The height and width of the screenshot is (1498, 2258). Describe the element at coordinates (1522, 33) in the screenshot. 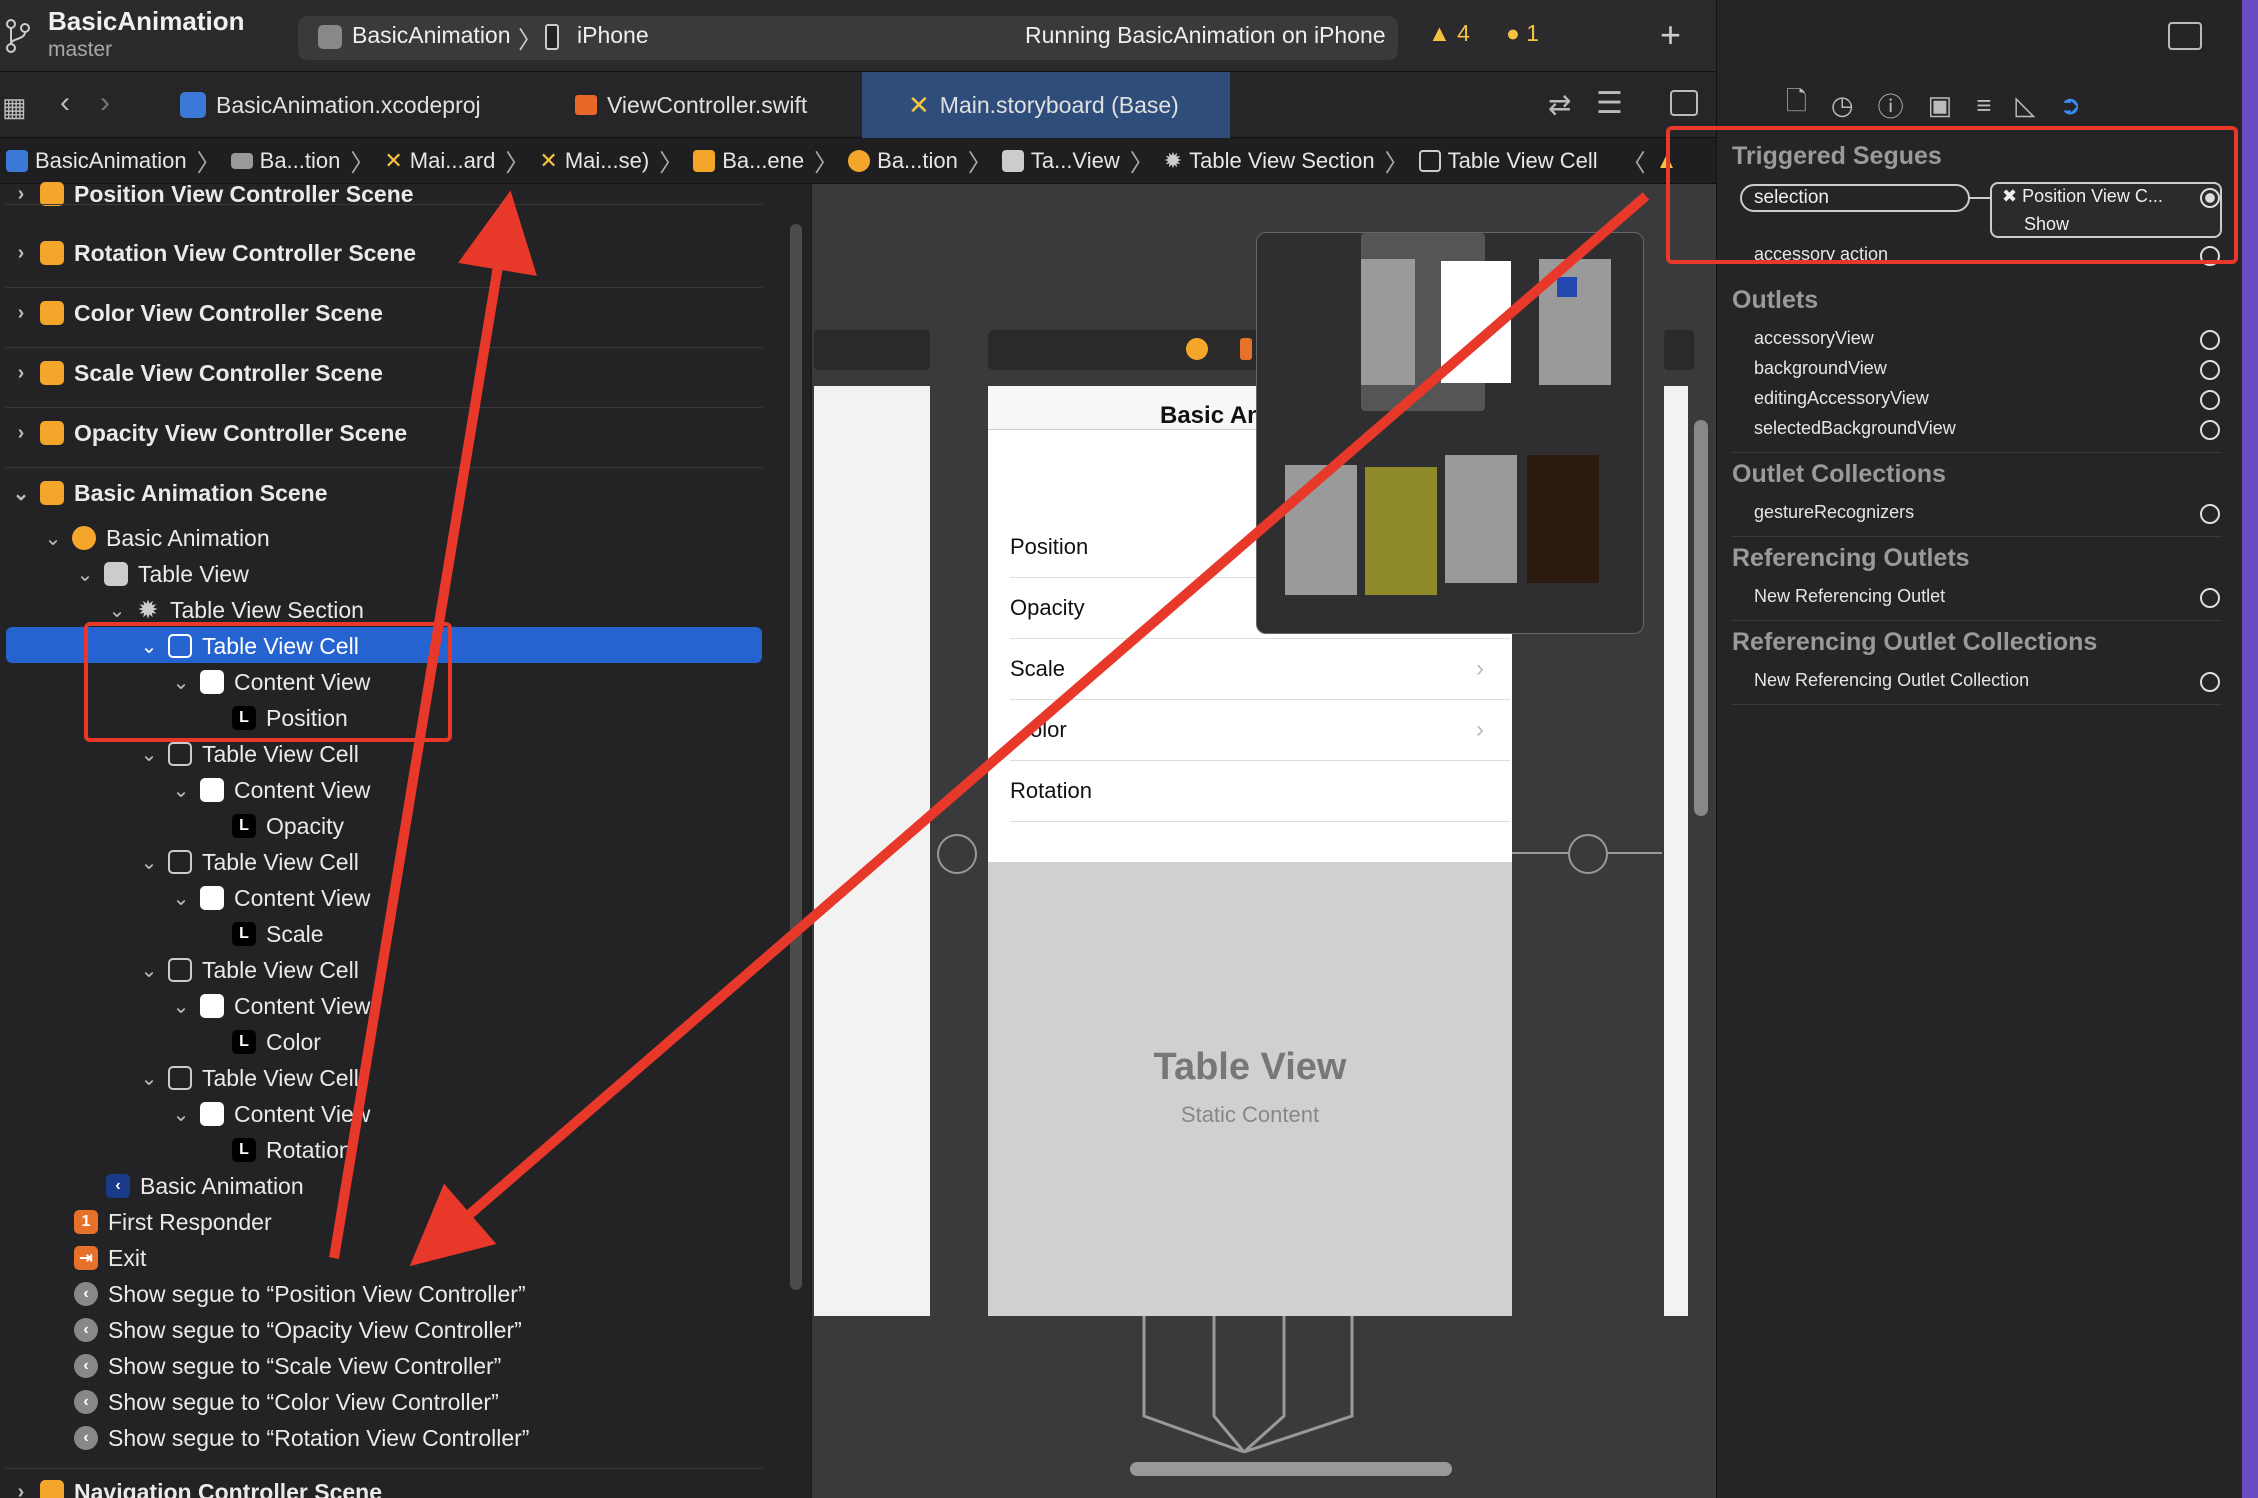

I see `issue-count: ● 1` at that location.